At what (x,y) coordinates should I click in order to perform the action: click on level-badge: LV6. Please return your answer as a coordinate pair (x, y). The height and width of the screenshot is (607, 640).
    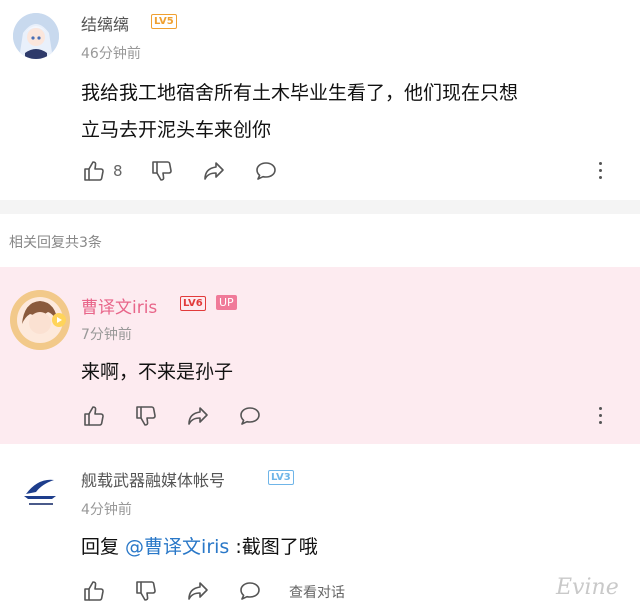
    Looking at the image, I should click on (193, 303).